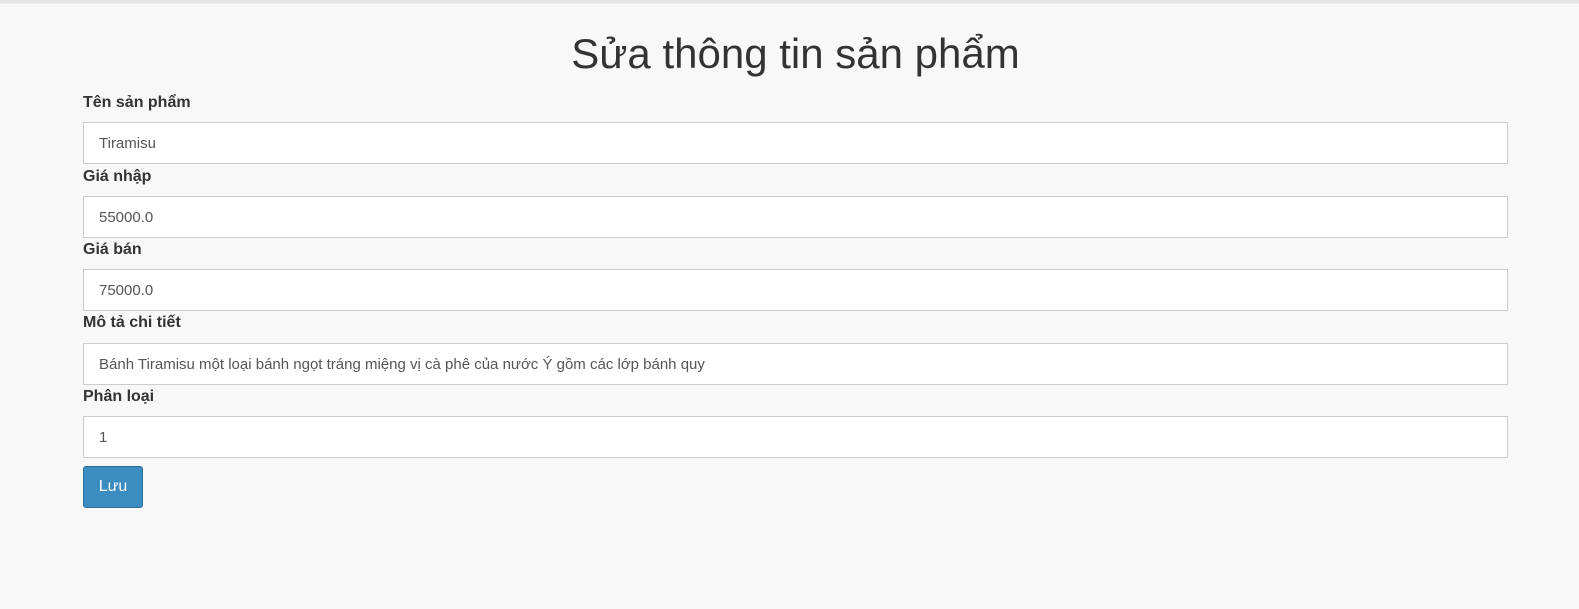 This screenshot has height=609, width=1579. I want to click on description-input, so click(795, 364).